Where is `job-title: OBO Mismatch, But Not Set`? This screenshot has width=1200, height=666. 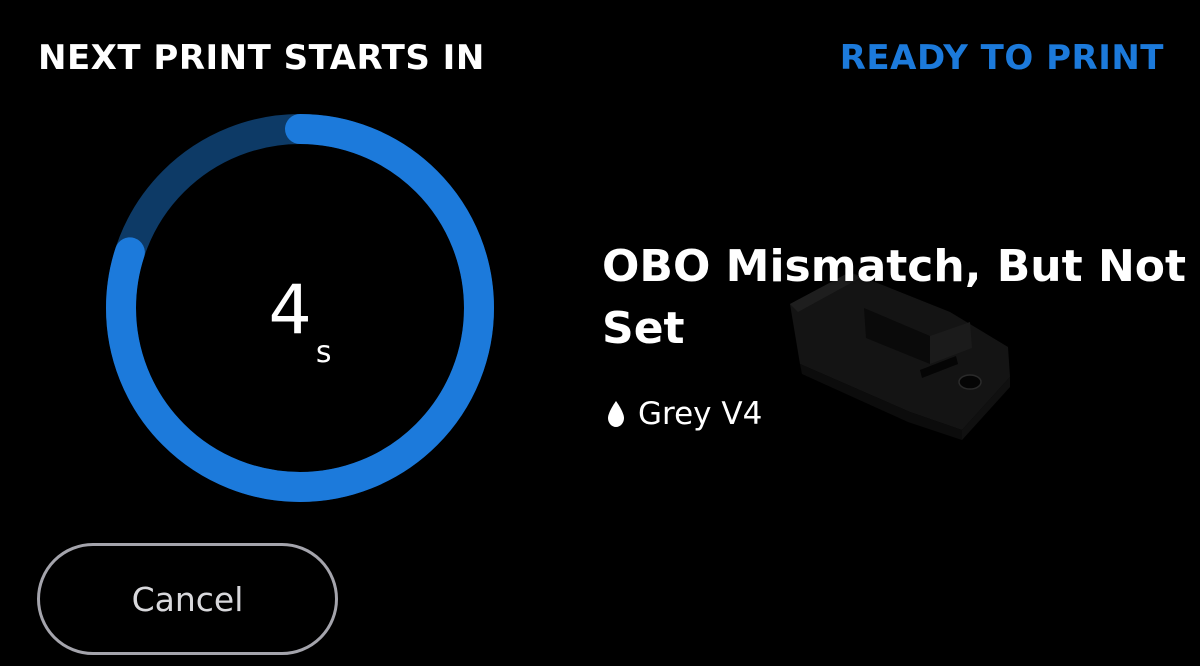
job-title: OBO Mismatch, But Not Set is located at coordinates (894, 297).